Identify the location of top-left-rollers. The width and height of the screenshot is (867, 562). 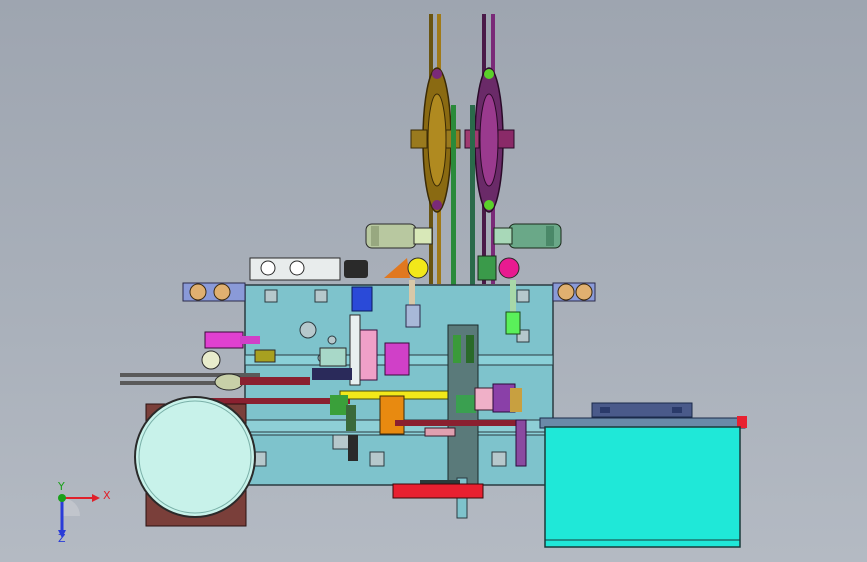
(308, 269).